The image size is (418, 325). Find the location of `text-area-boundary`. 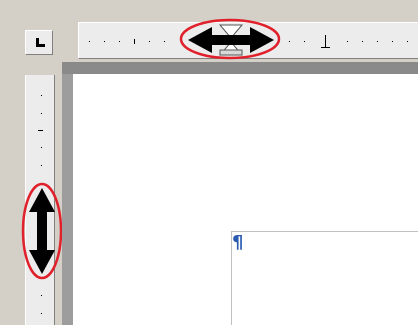

text-area-boundary is located at coordinates (324, 278).